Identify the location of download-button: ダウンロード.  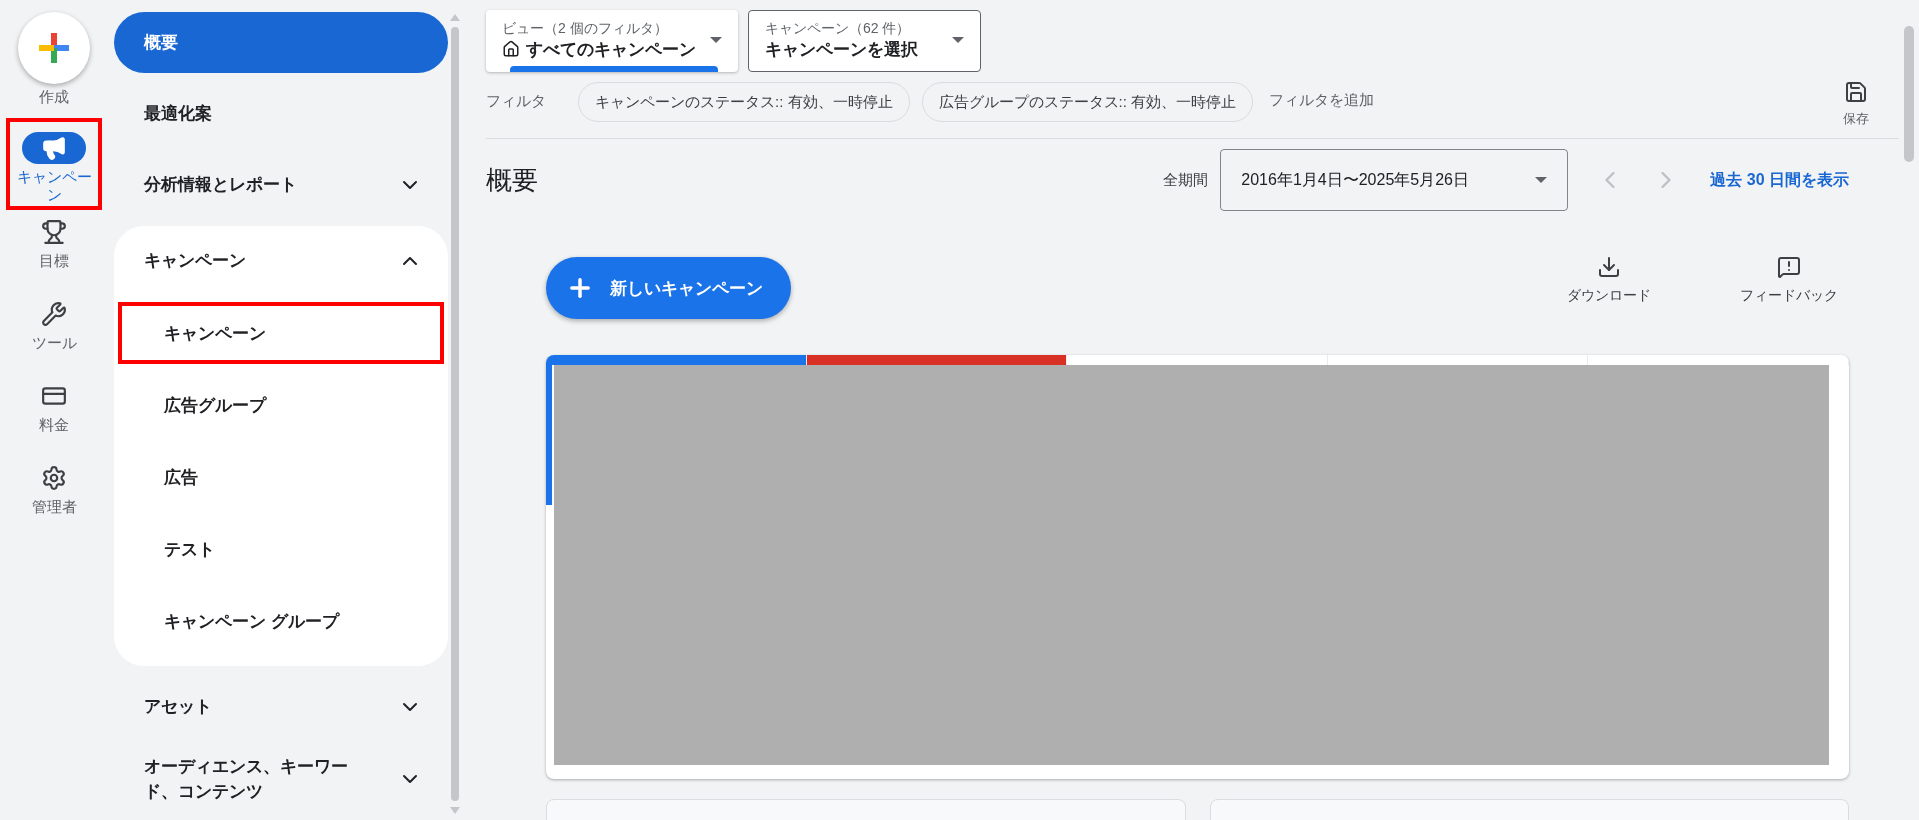
(1609, 279).